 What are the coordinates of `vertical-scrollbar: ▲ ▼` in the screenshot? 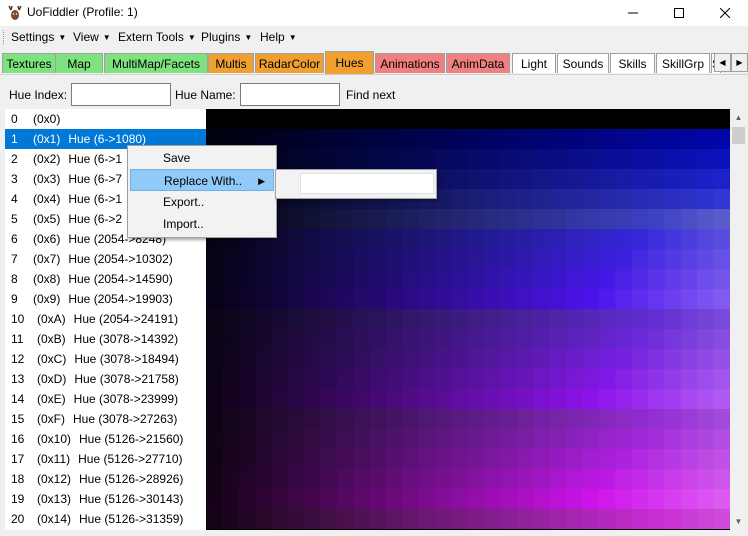 It's located at (738, 319).